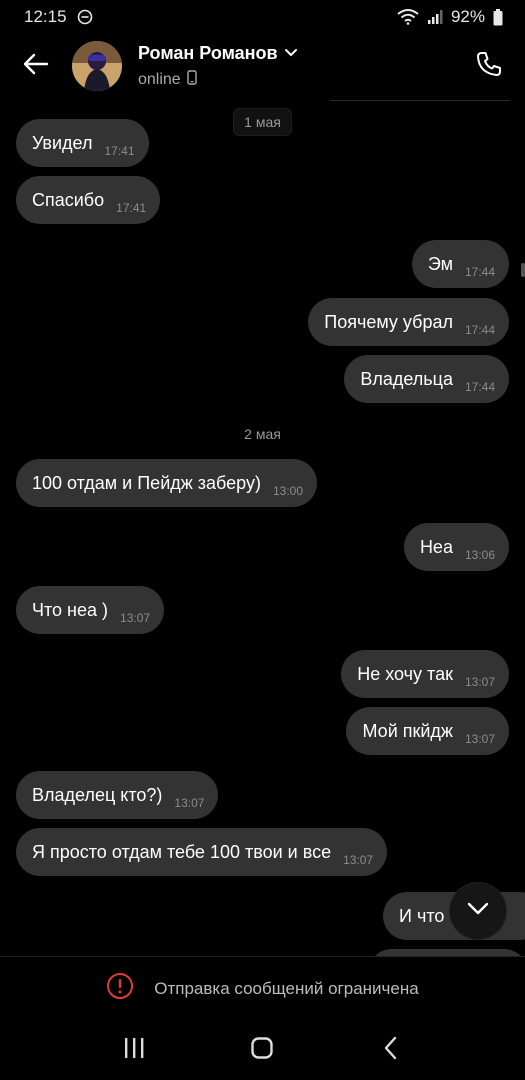  Describe the element at coordinates (456, 547) in the screenshot. I see `message-bubble-outgoing: Неа 13:06` at that location.